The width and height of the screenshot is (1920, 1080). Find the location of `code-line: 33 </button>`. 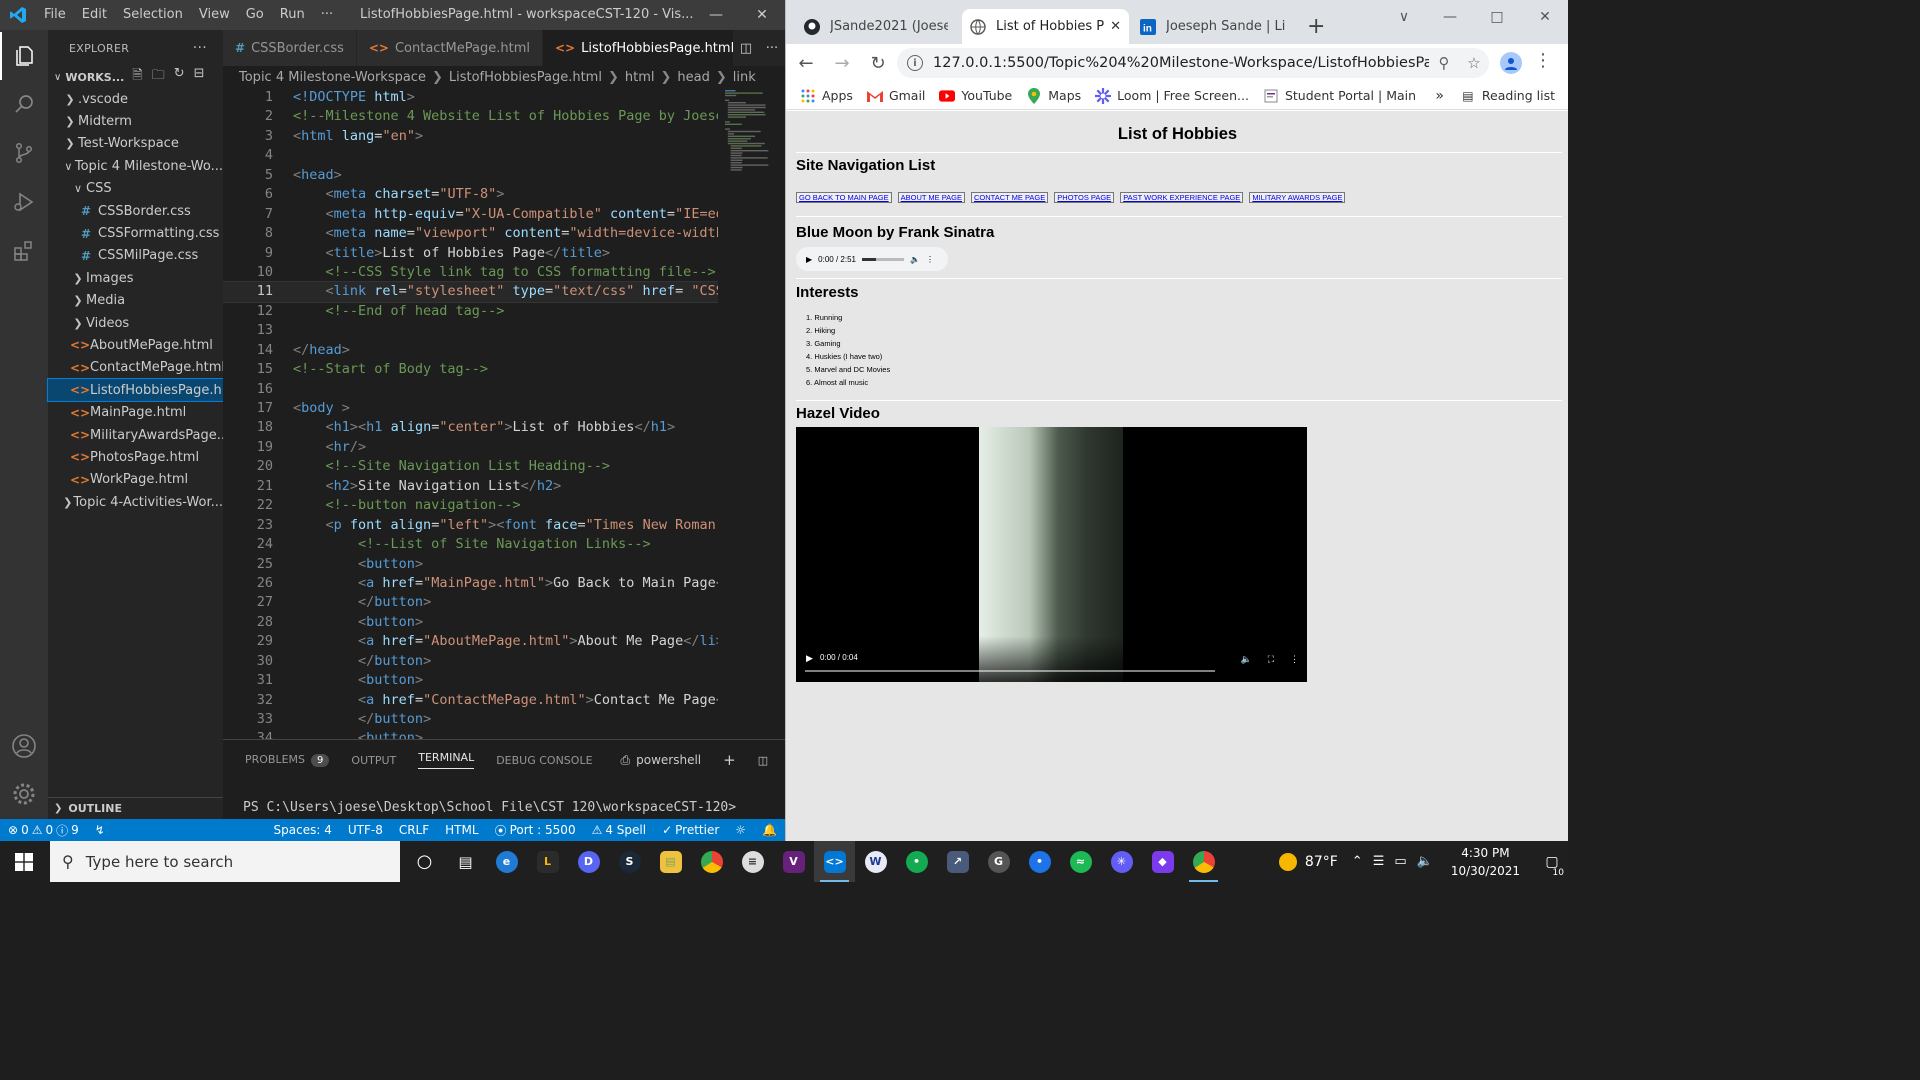

code-line: 33 </button> is located at coordinates (470, 719).